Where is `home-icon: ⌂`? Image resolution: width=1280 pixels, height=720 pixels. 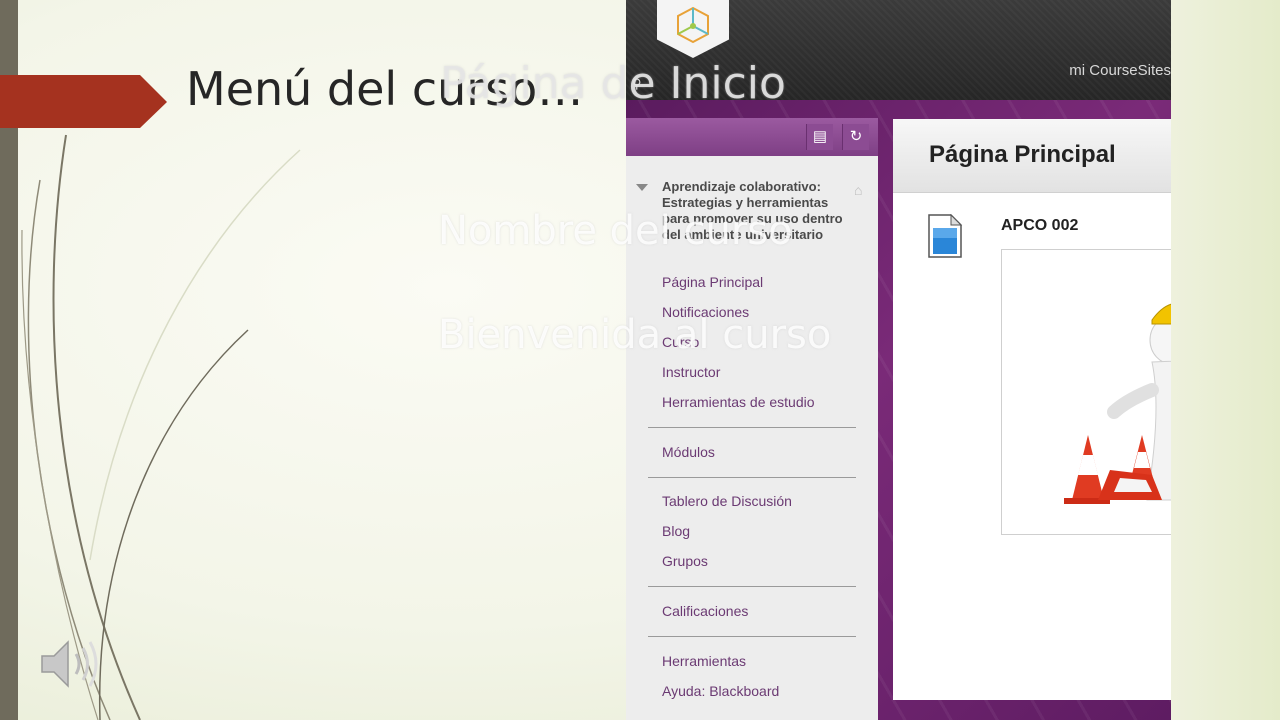
home-icon: ⌂ is located at coordinates (858, 190).